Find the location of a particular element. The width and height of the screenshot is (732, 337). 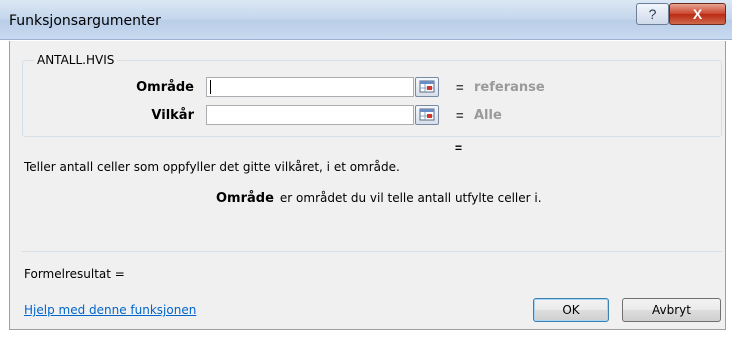

argument-label-vilkar: Vilkår is located at coordinates (172, 115).